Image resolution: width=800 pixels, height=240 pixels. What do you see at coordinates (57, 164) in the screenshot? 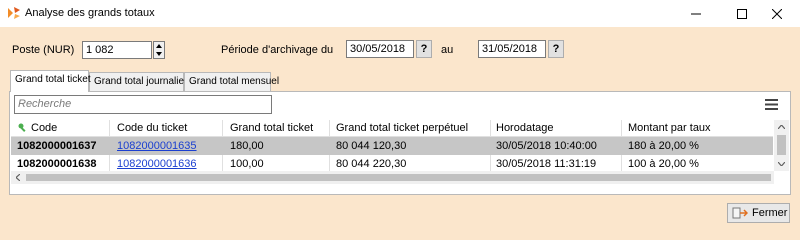
I see `cell-code: 1082000001638` at bounding box center [57, 164].